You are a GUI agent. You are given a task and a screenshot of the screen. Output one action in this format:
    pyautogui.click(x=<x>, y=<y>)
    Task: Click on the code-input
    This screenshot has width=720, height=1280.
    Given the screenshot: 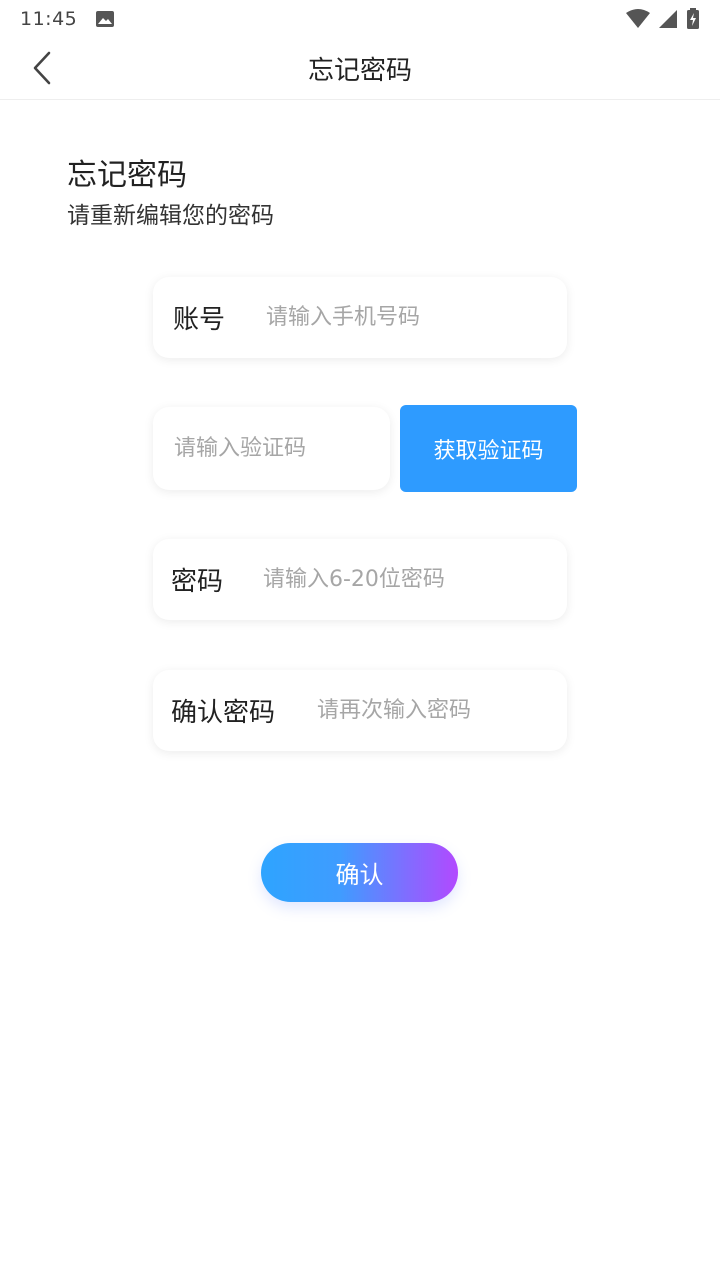 What is the action you would take?
    pyautogui.click(x=282, y=448)
    